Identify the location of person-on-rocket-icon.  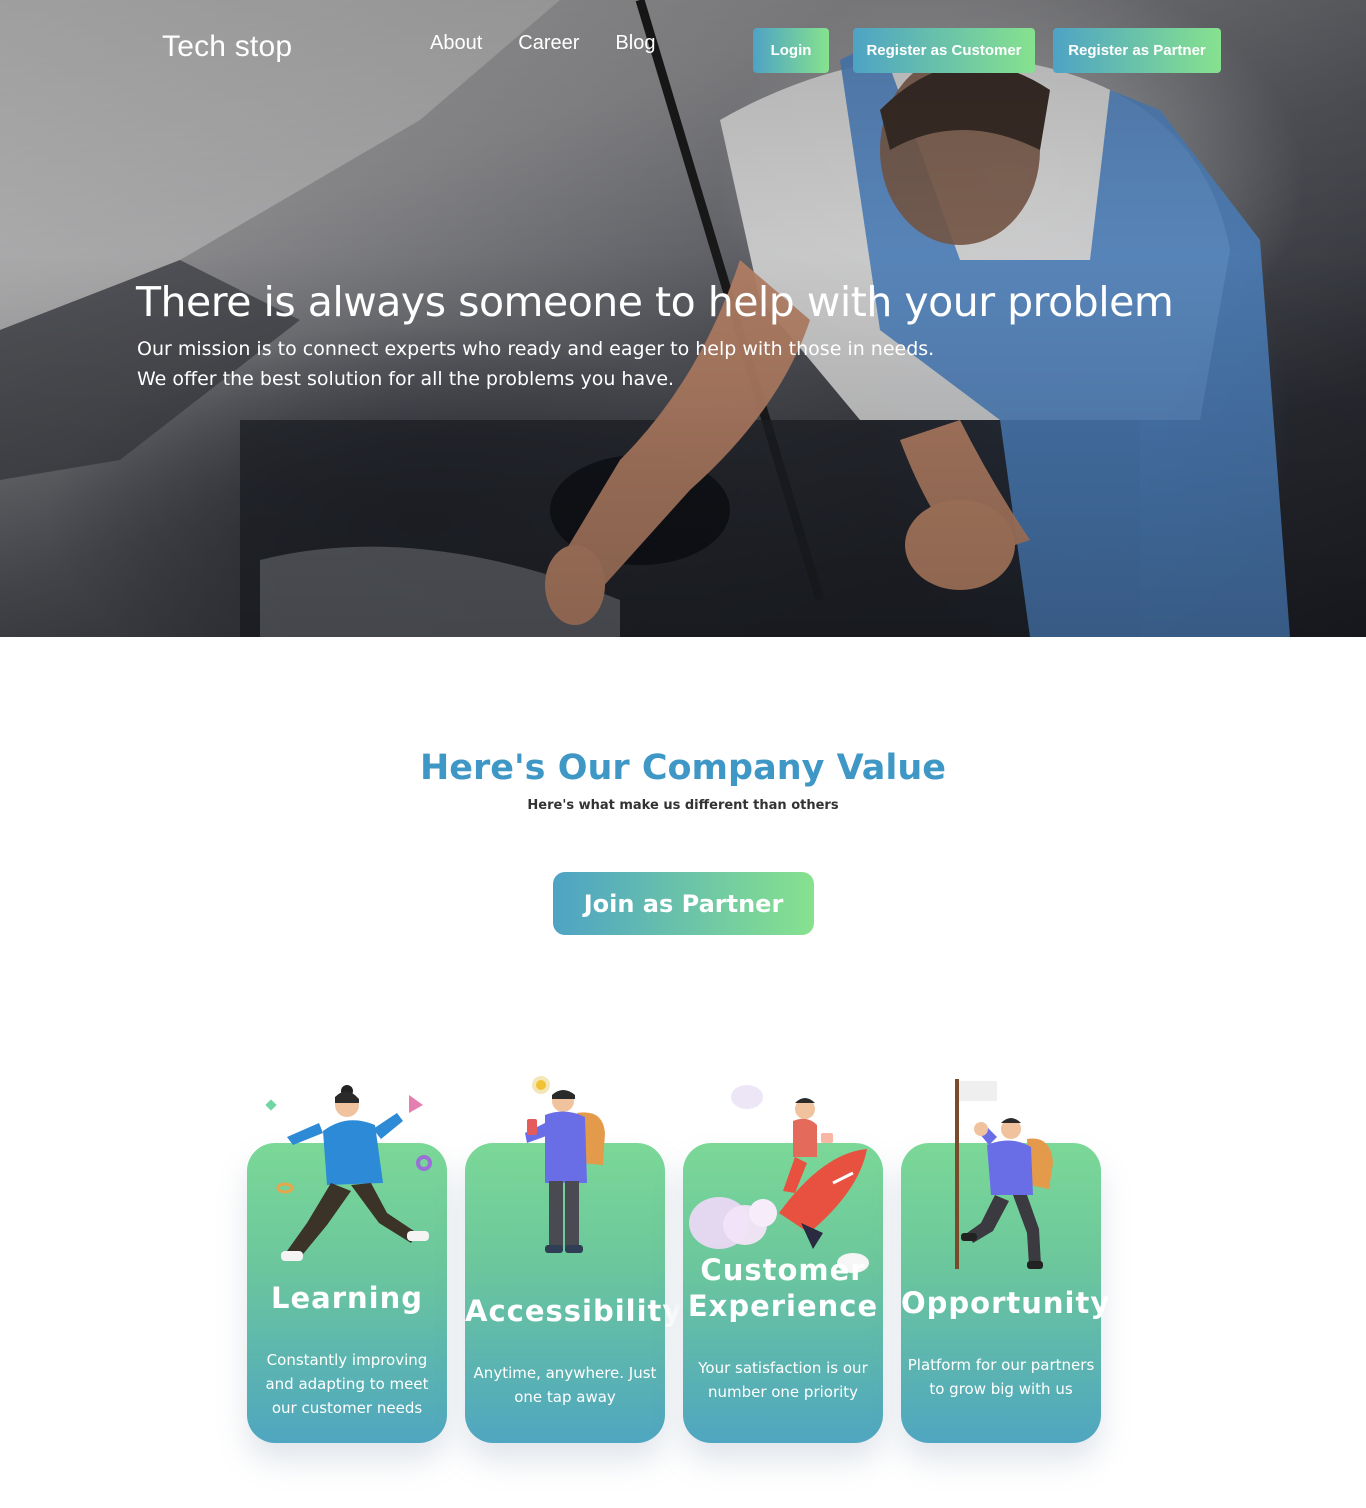
(779, 1179).